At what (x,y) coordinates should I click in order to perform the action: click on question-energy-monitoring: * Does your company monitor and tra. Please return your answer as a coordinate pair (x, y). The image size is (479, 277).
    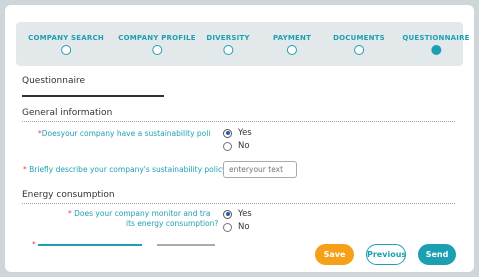
    Looking at the image, I should click on (139, 214).